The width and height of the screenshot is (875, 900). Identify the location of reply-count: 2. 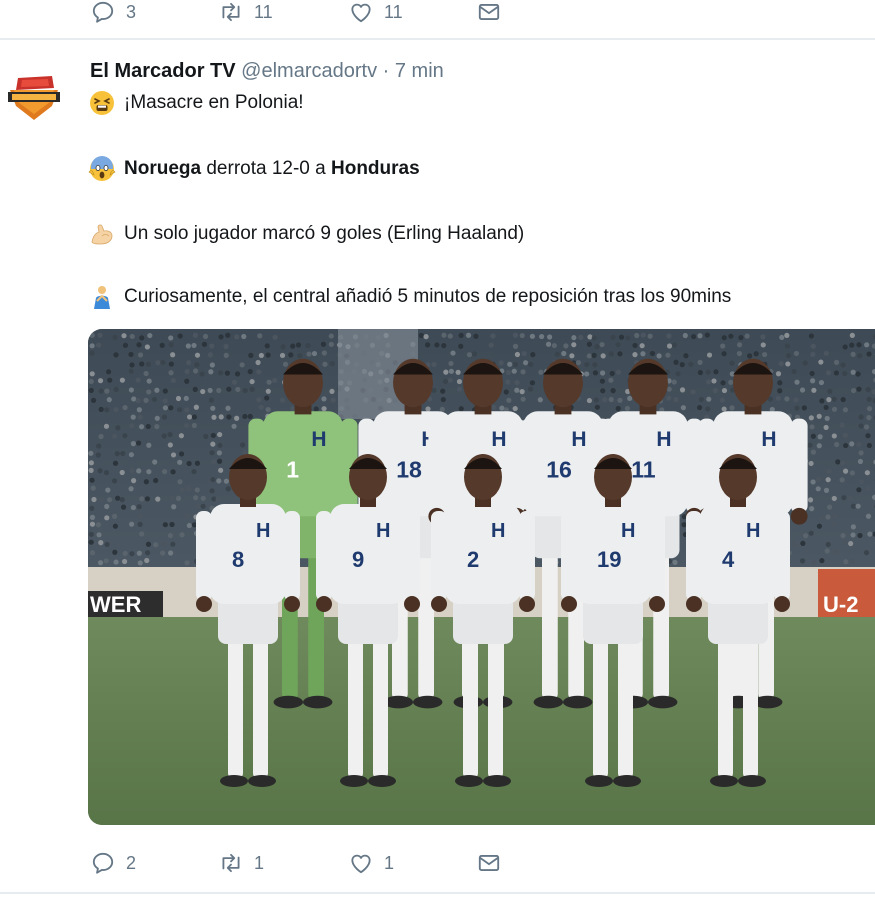
(131, 862).